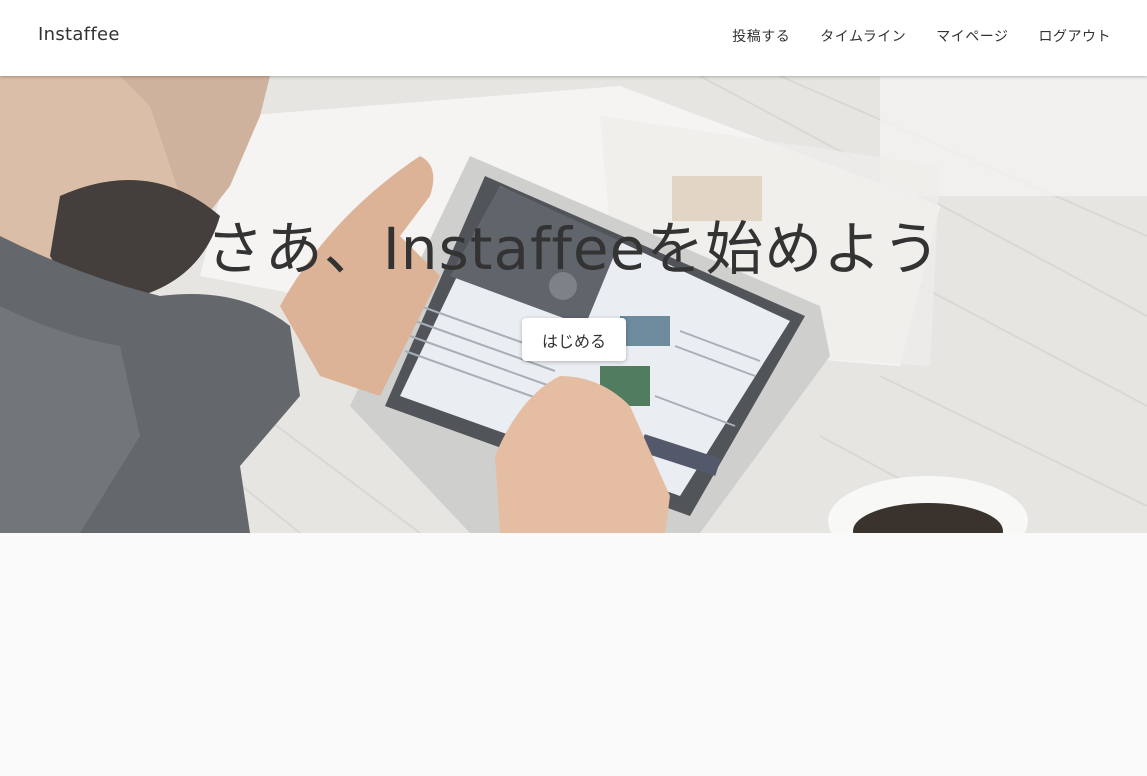 This screenshot has height=776, width=1147. What do you see at coordinates (921, 36) in the screenshot?
I see `nav-links: 投稿する タイムライン マイページ ログアウト` at bounding box center [921, 36].